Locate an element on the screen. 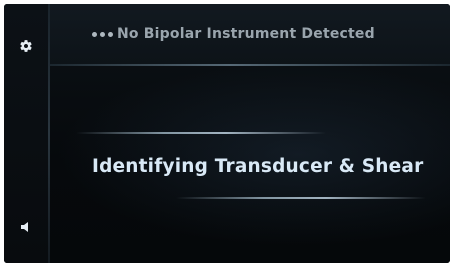 The image size is (453, 267). gear-icon is located at coordinates (26, 46).